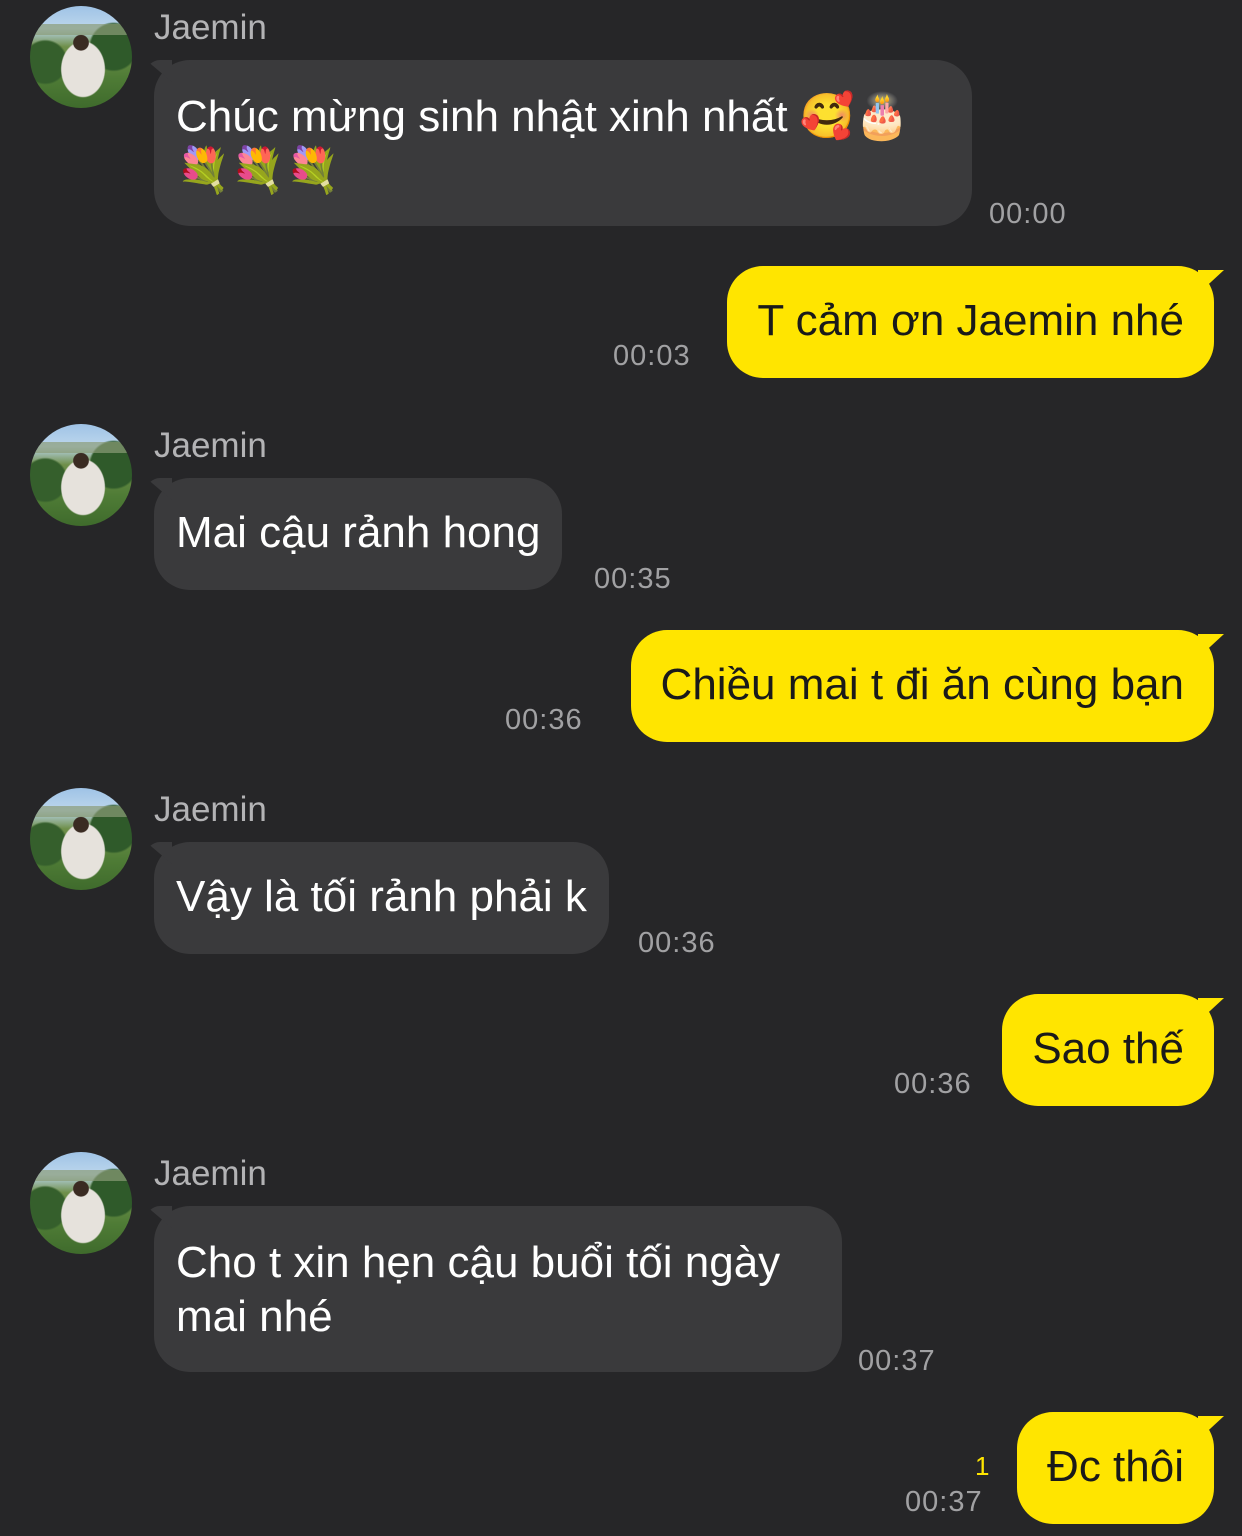 The image size is (1242, 1536). I want to click on incoming-message-bubble: Cho t xin hẹn cậu buổi tối ngày mai nhé, so click(498, 1289).